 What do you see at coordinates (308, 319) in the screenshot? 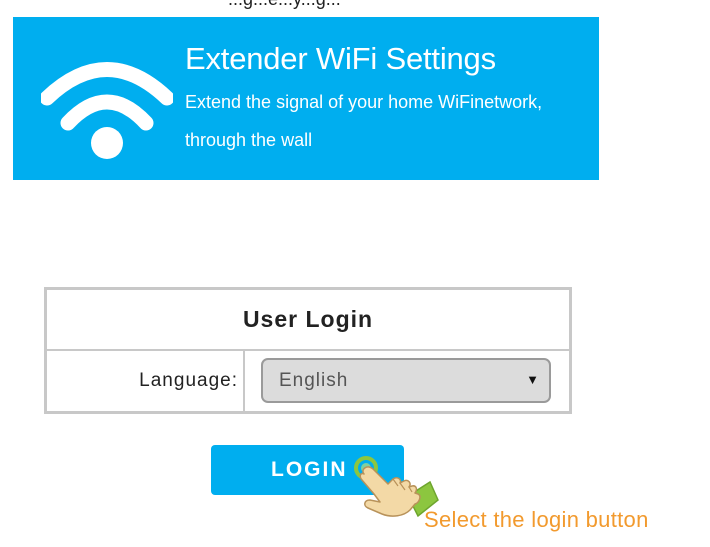
I see `login-panel-title: User Login` at bounding box center [308, 319].